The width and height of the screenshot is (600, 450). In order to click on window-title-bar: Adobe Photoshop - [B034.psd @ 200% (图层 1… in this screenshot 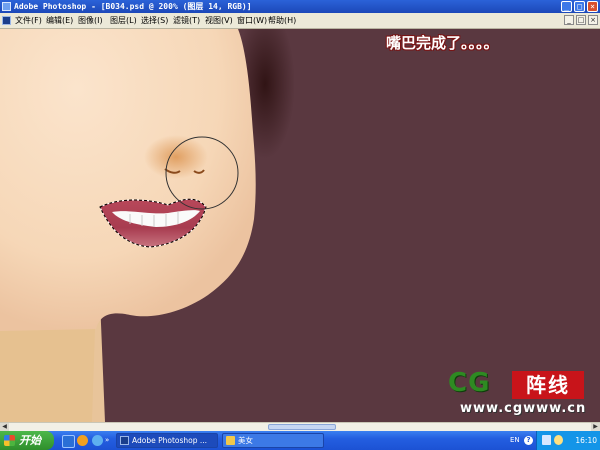, I will do `click(300, 6)`.